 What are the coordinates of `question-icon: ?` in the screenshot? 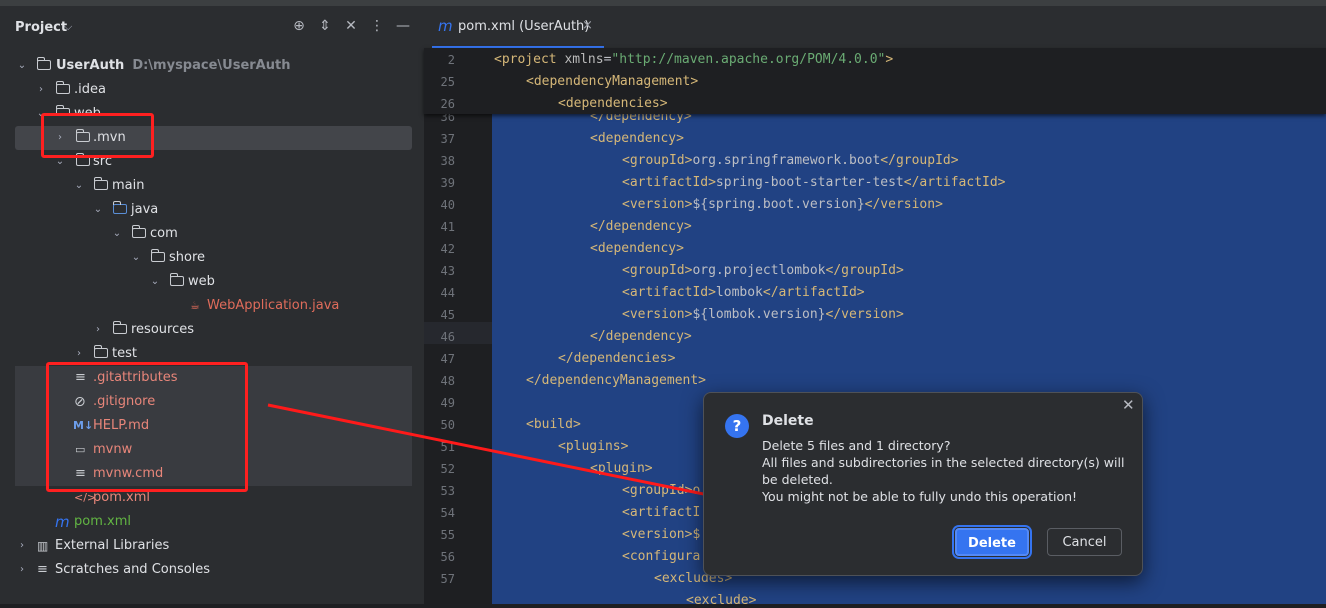 It's located at (737, 426).